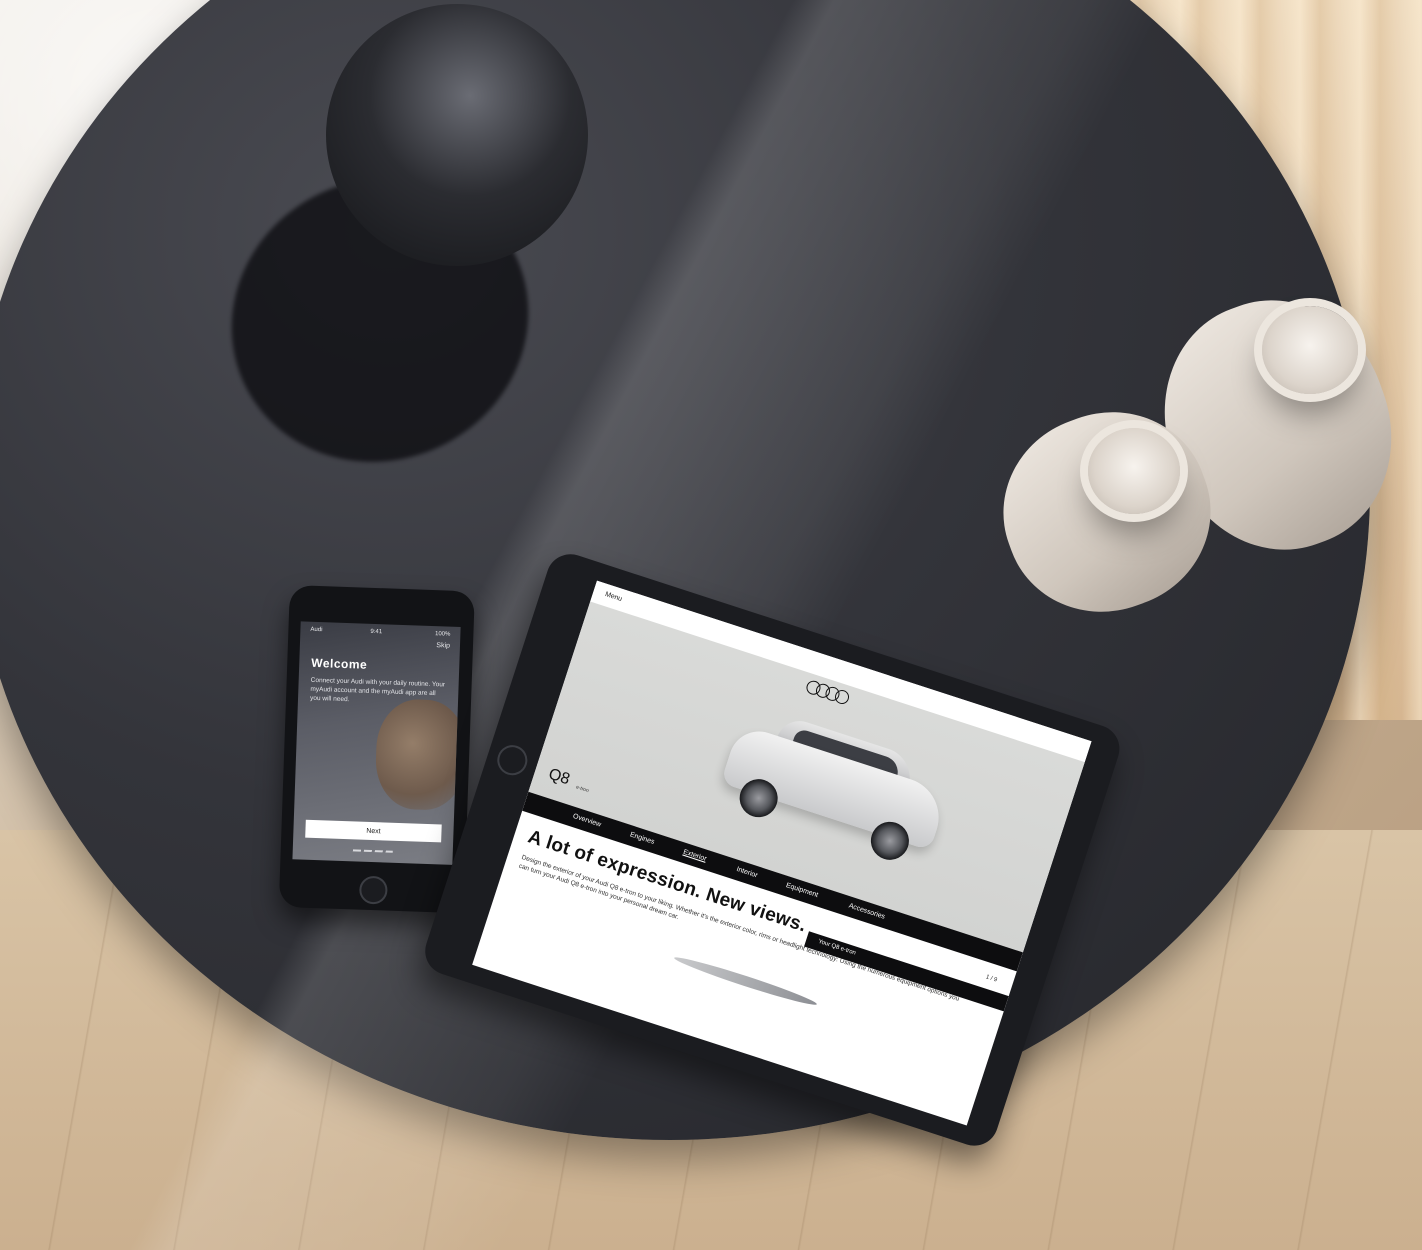  Describe the element at coordinates (417, 755) in the screenshot. I see `person-photo` at that location.